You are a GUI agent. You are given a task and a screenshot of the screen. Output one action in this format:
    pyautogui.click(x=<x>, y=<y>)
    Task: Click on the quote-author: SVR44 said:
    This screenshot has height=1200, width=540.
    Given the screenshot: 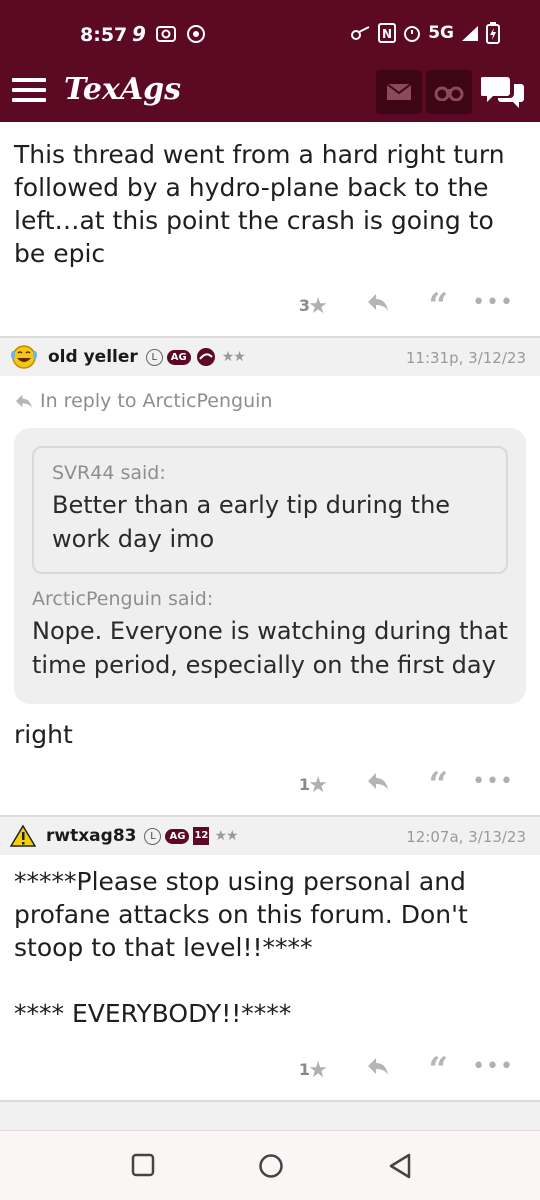 What is the action you would take?
    pyautogui.click(x=109, y=473)
    